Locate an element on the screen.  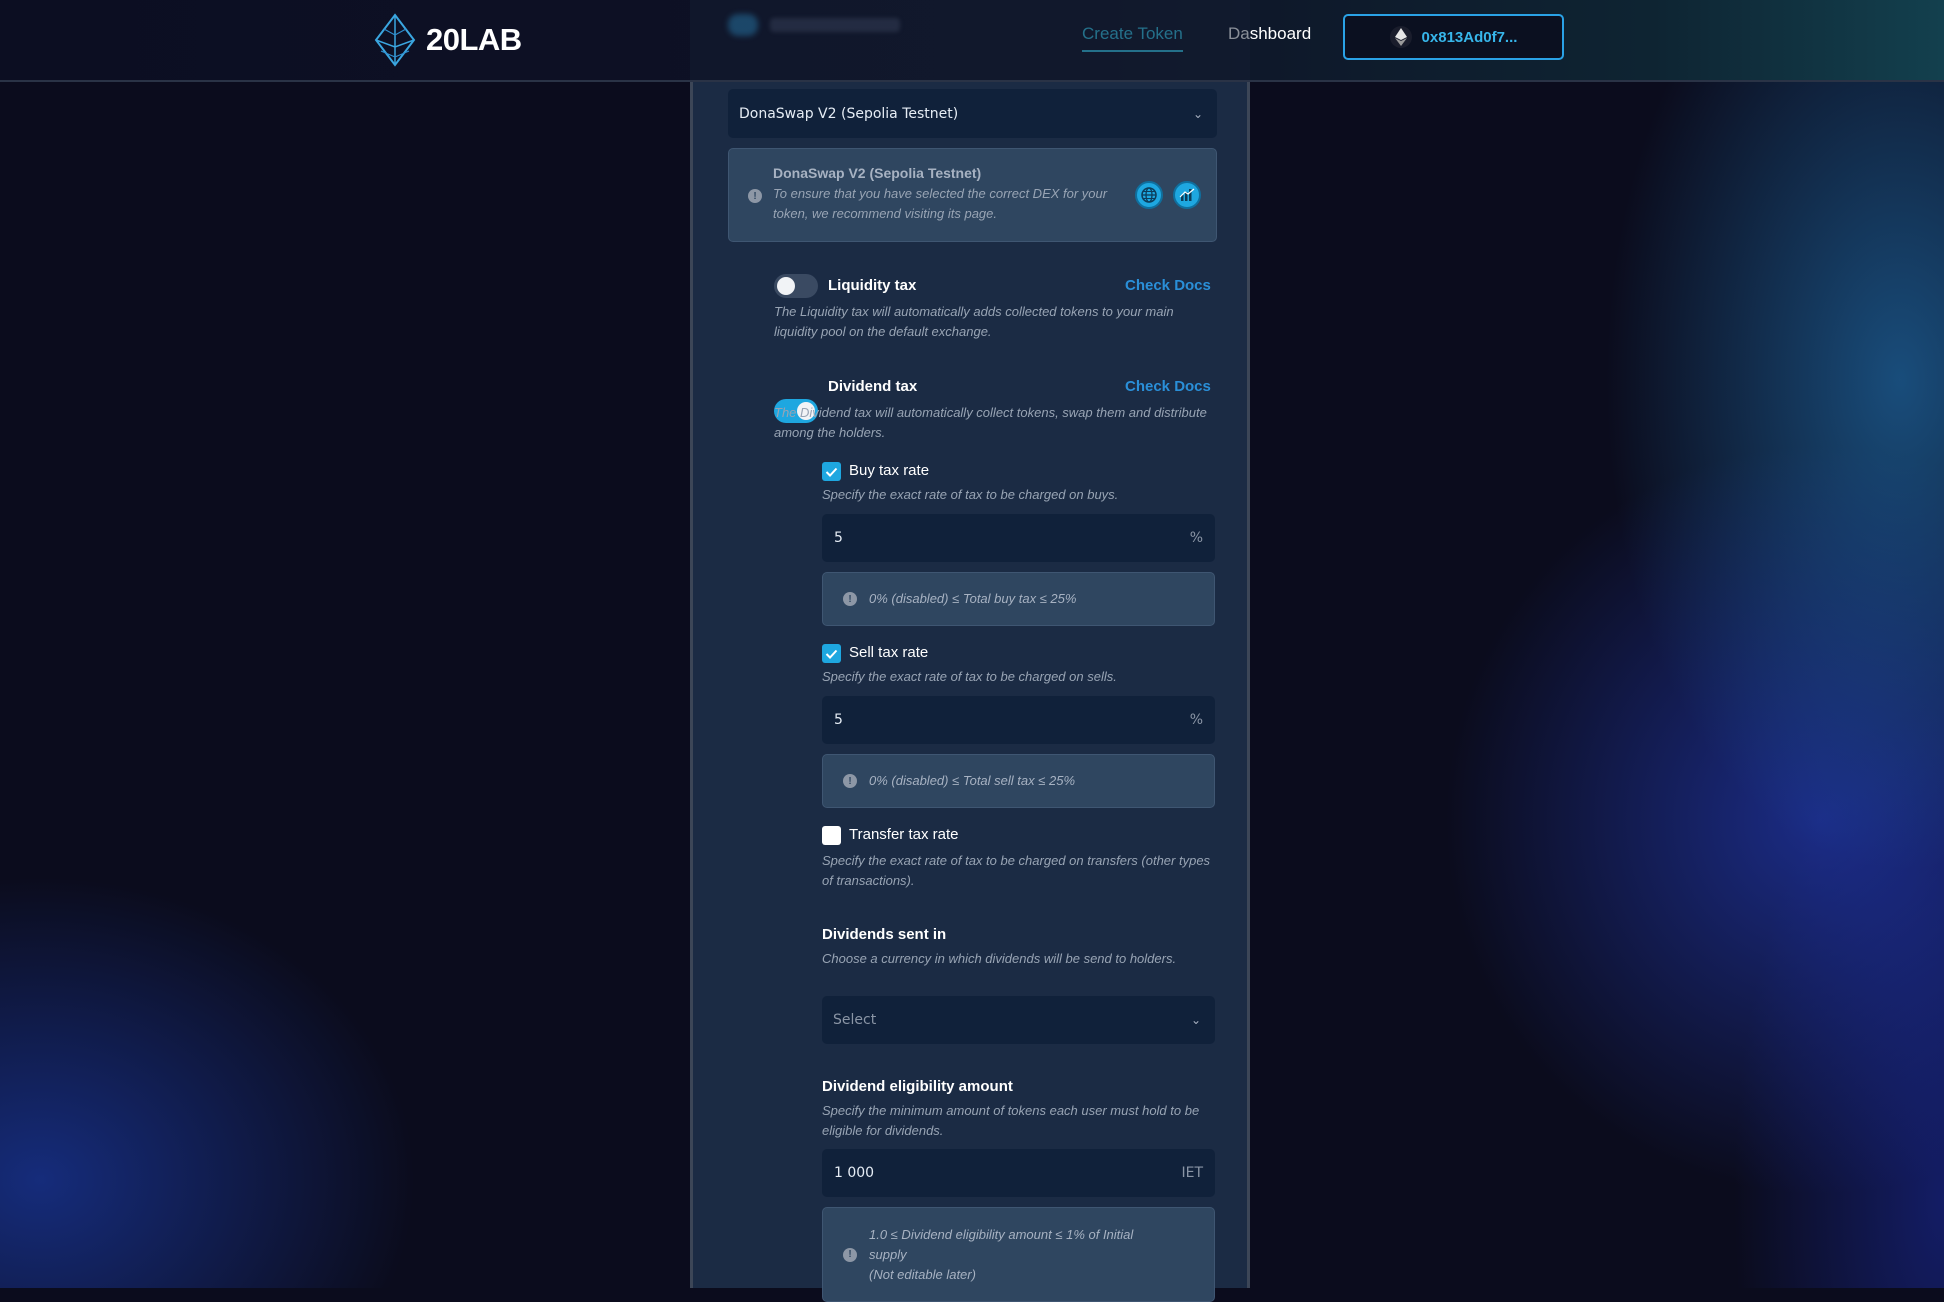
sell-tax-value: 5 is located at coordinates (838, 720).